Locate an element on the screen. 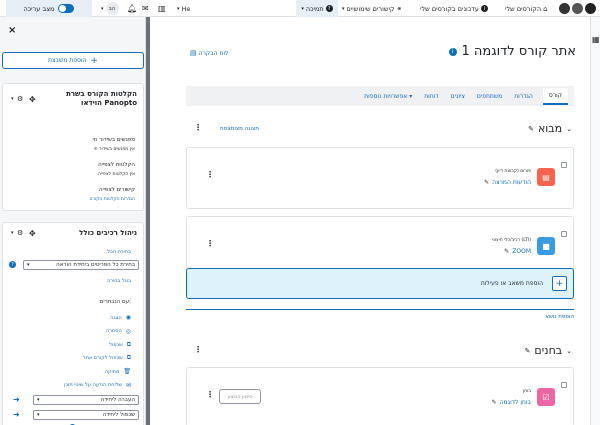 The height and width of the screenshot is (425, 600). logo-icon is located at coordinates (564, 8).